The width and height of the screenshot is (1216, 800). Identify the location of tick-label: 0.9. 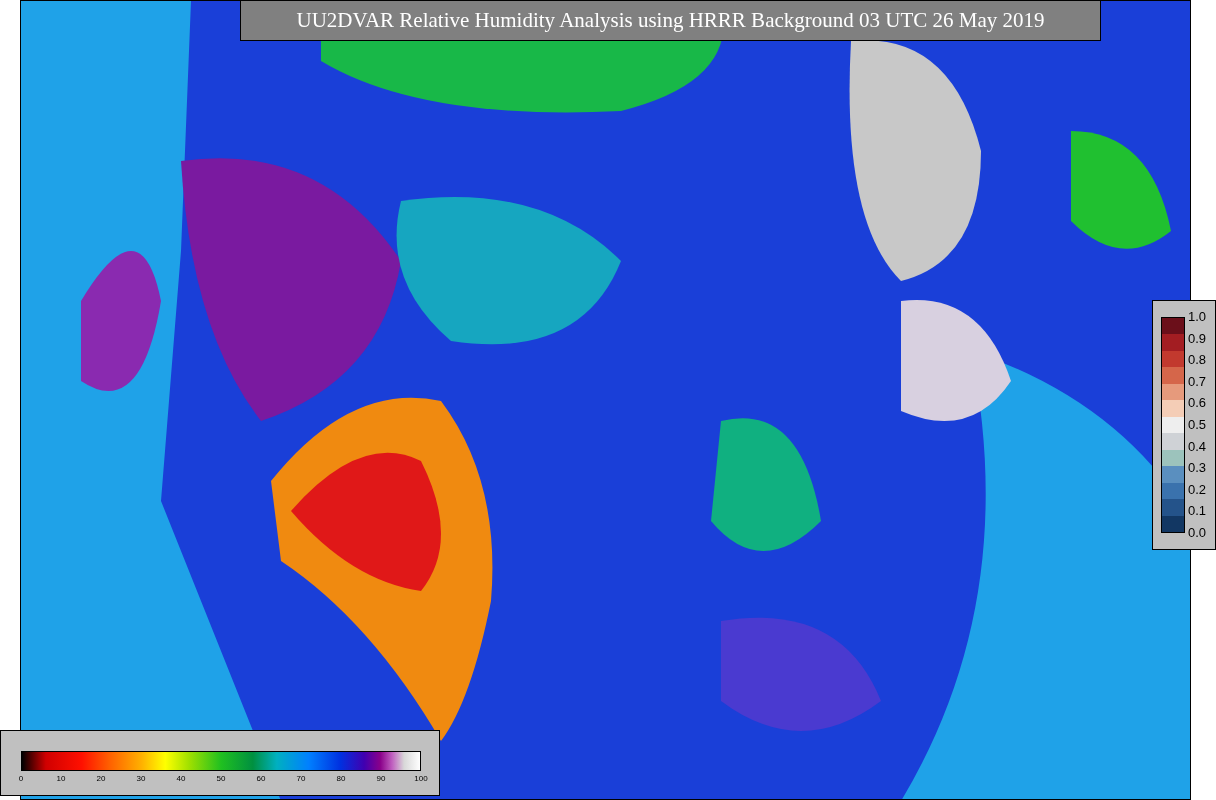
(1197, 338).